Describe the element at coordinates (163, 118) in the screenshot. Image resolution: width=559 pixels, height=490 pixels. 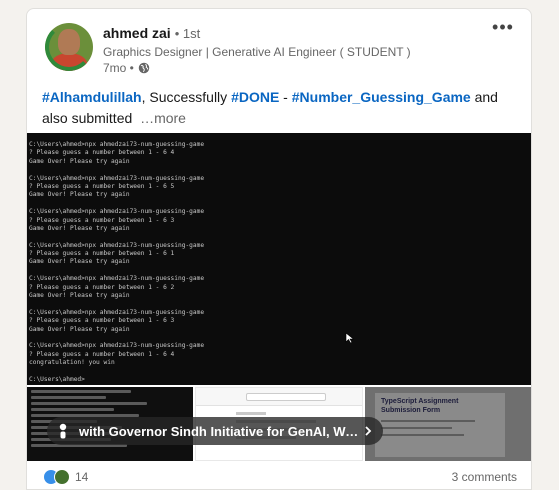
I see `see-more-link: …more` at that location.